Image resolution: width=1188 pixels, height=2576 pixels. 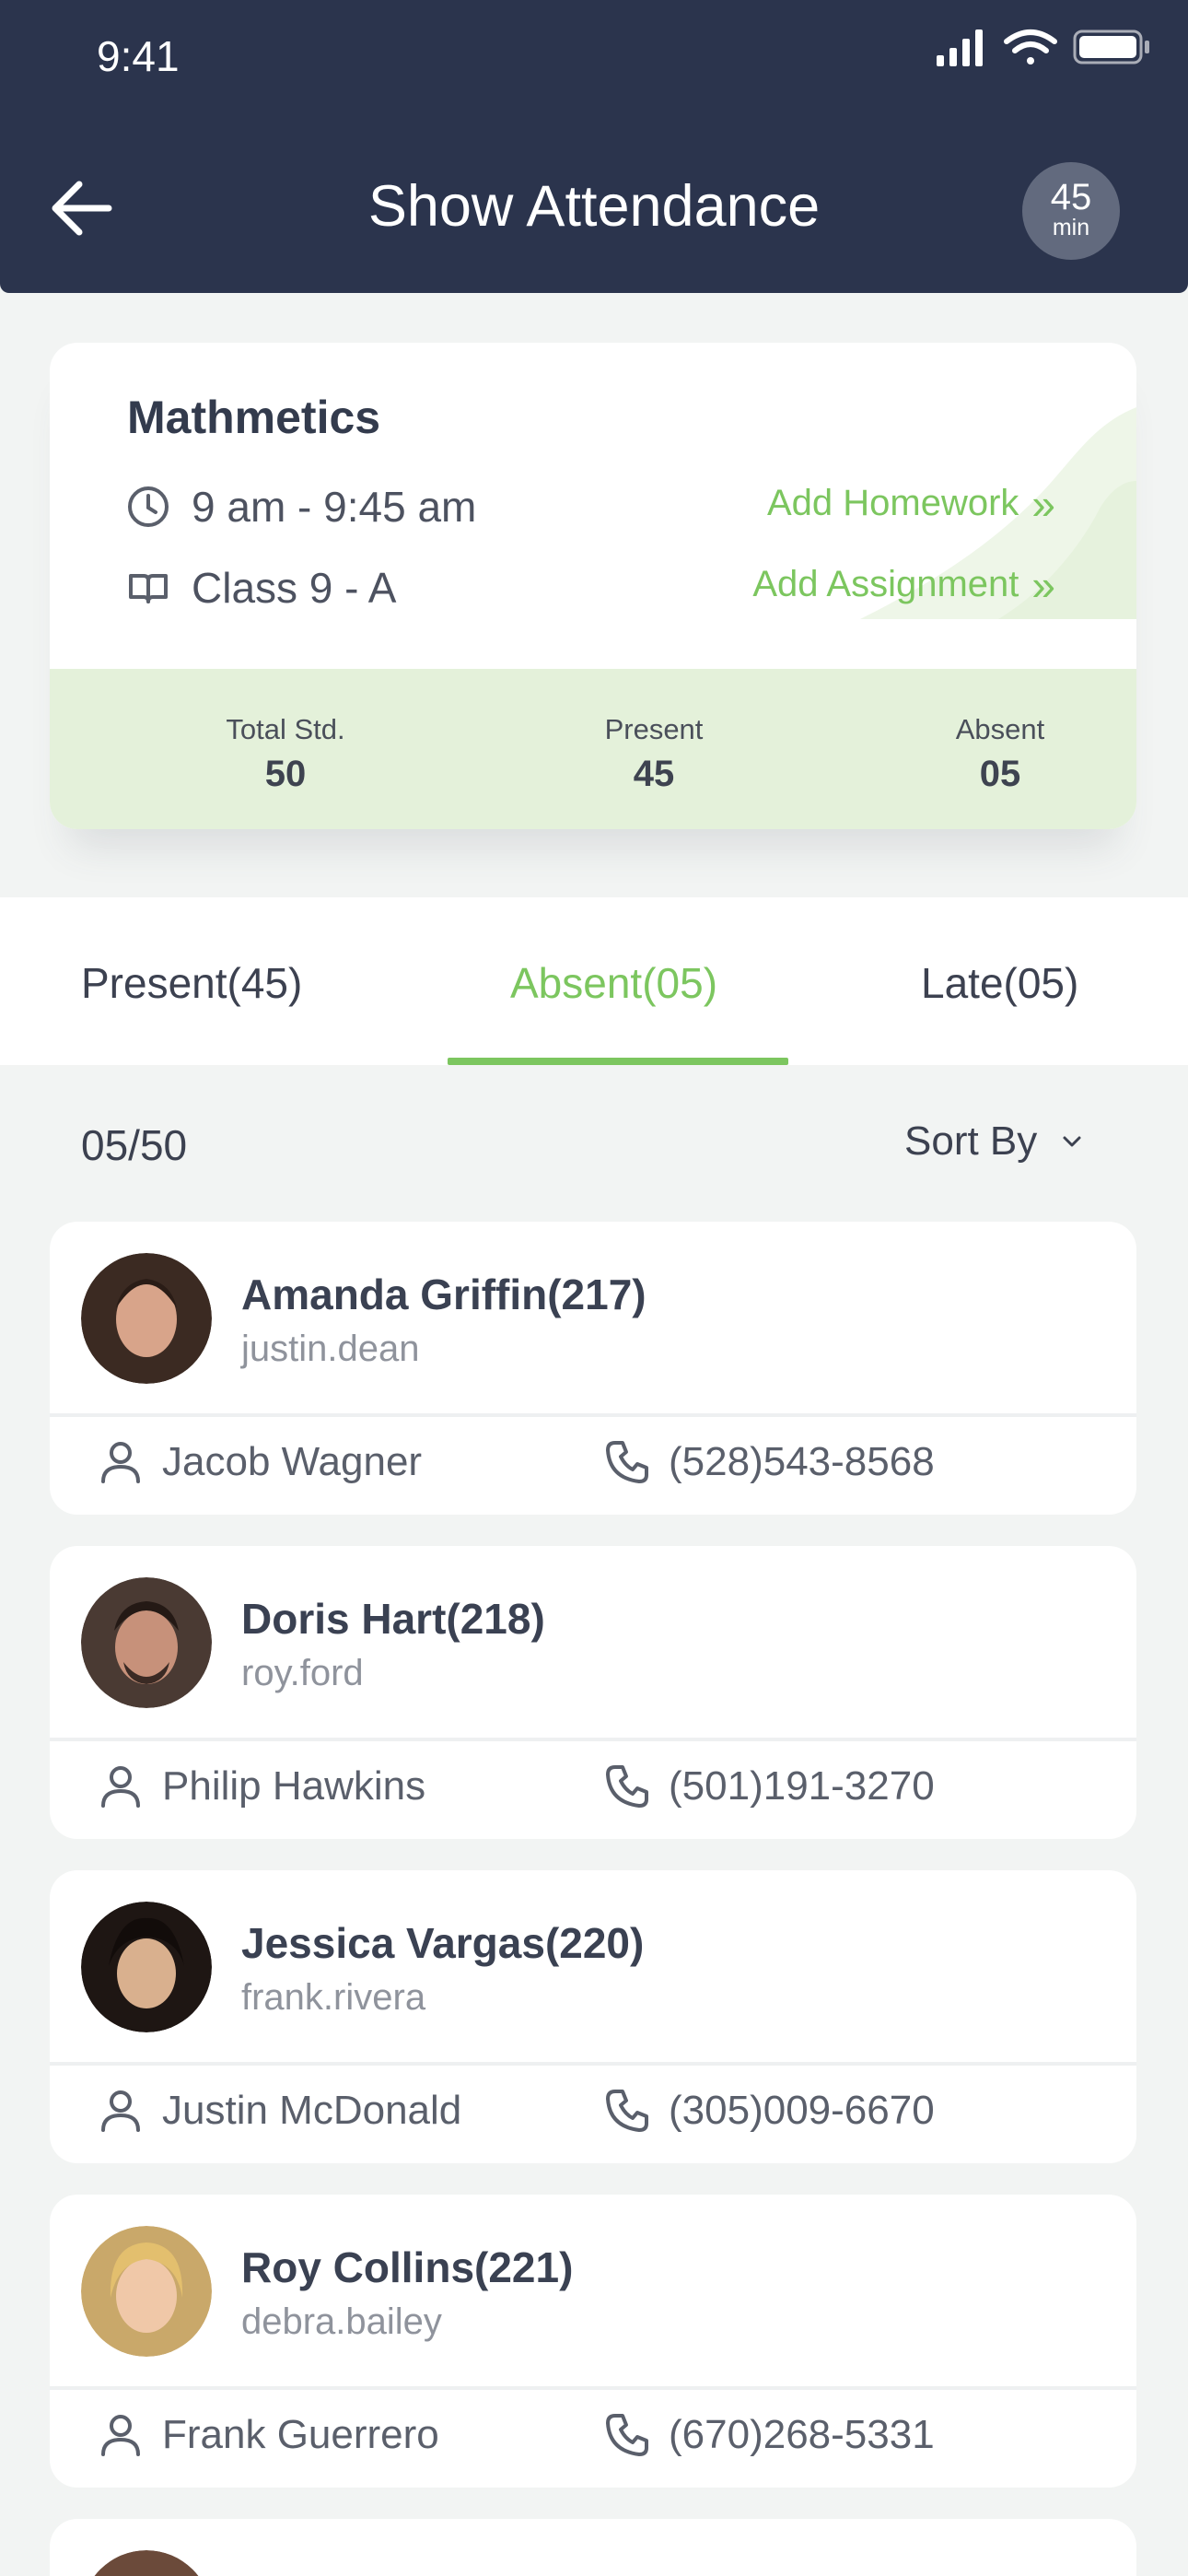 I want to click on class-time: 9 am - 9:45 am, so click(x=335, y=507).